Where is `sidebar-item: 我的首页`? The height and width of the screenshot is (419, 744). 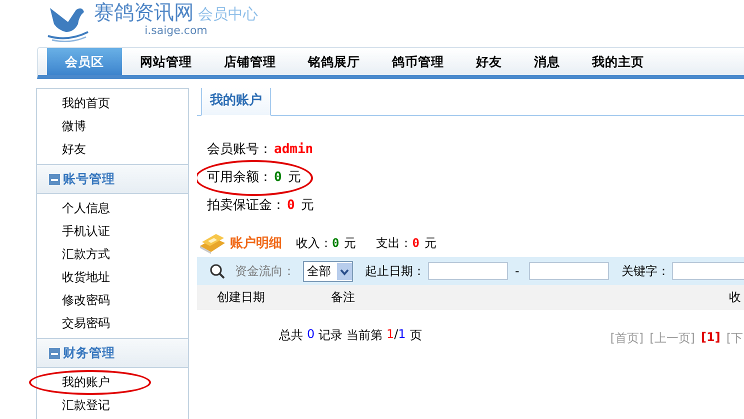 sidebar-item: 我的首页 is located at coordinates (86, 103).